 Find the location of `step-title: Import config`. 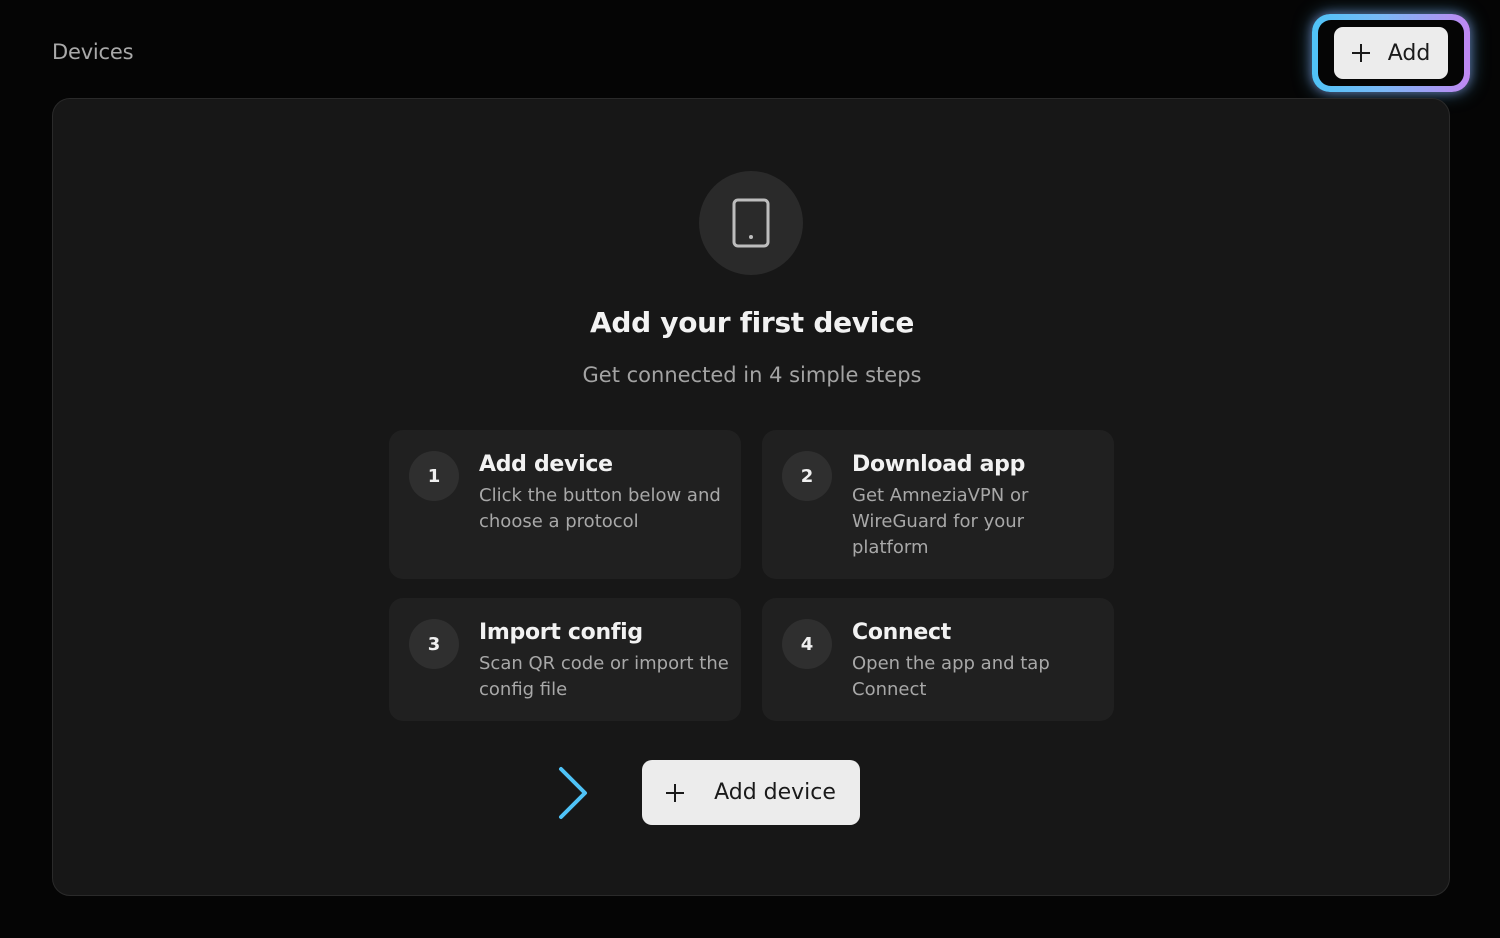

step-title: Import config is located at coordinates (561, 632).